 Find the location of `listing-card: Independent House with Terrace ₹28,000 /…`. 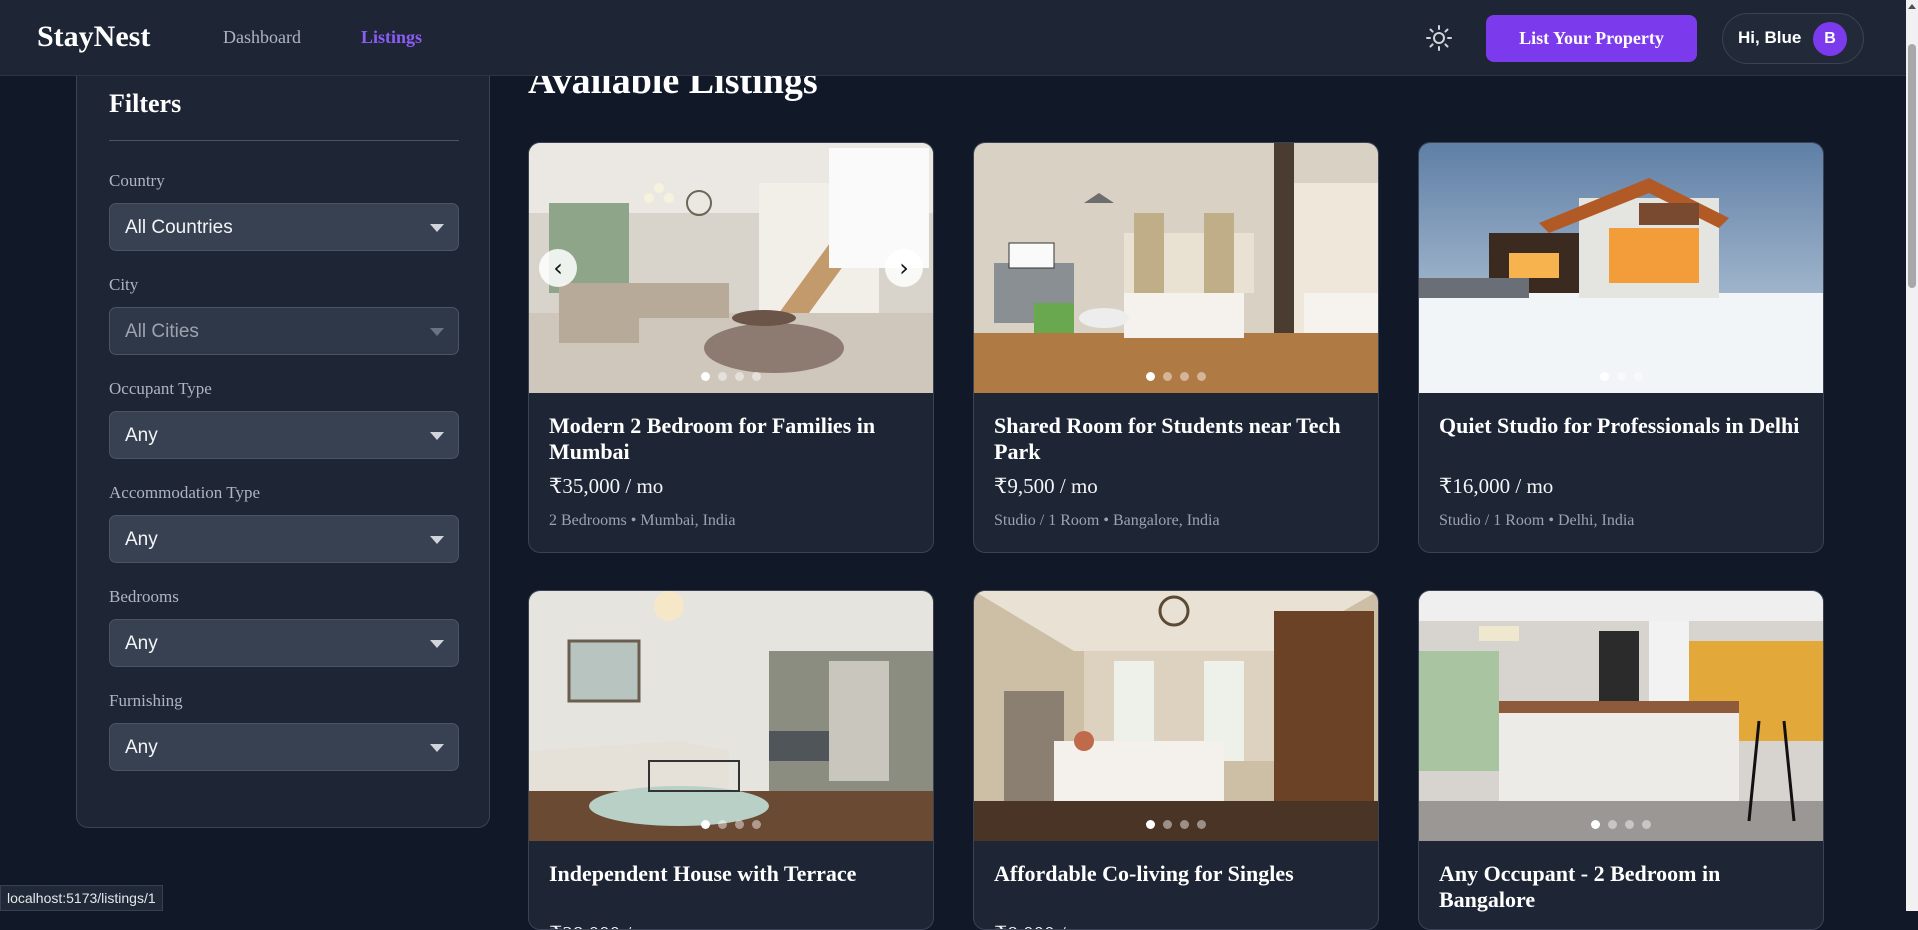

listing-card: Independent House with Terrace ₹28,000 /… is located at coordinates (731, 760).